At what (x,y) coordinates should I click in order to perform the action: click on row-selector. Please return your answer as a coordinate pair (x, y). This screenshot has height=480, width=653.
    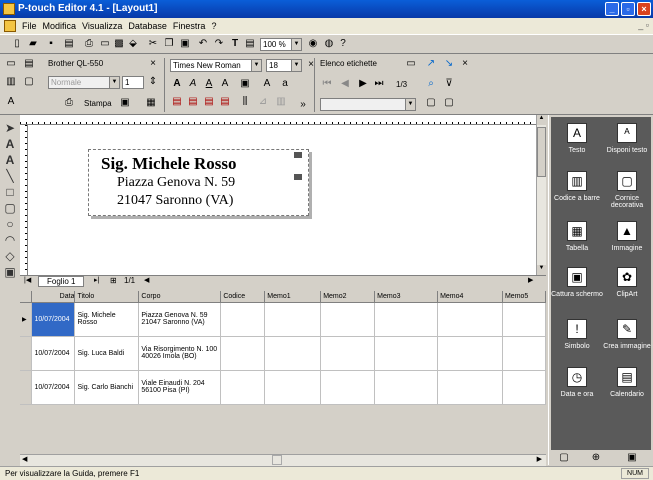
    Looking at the image, I should click on (26, 353).